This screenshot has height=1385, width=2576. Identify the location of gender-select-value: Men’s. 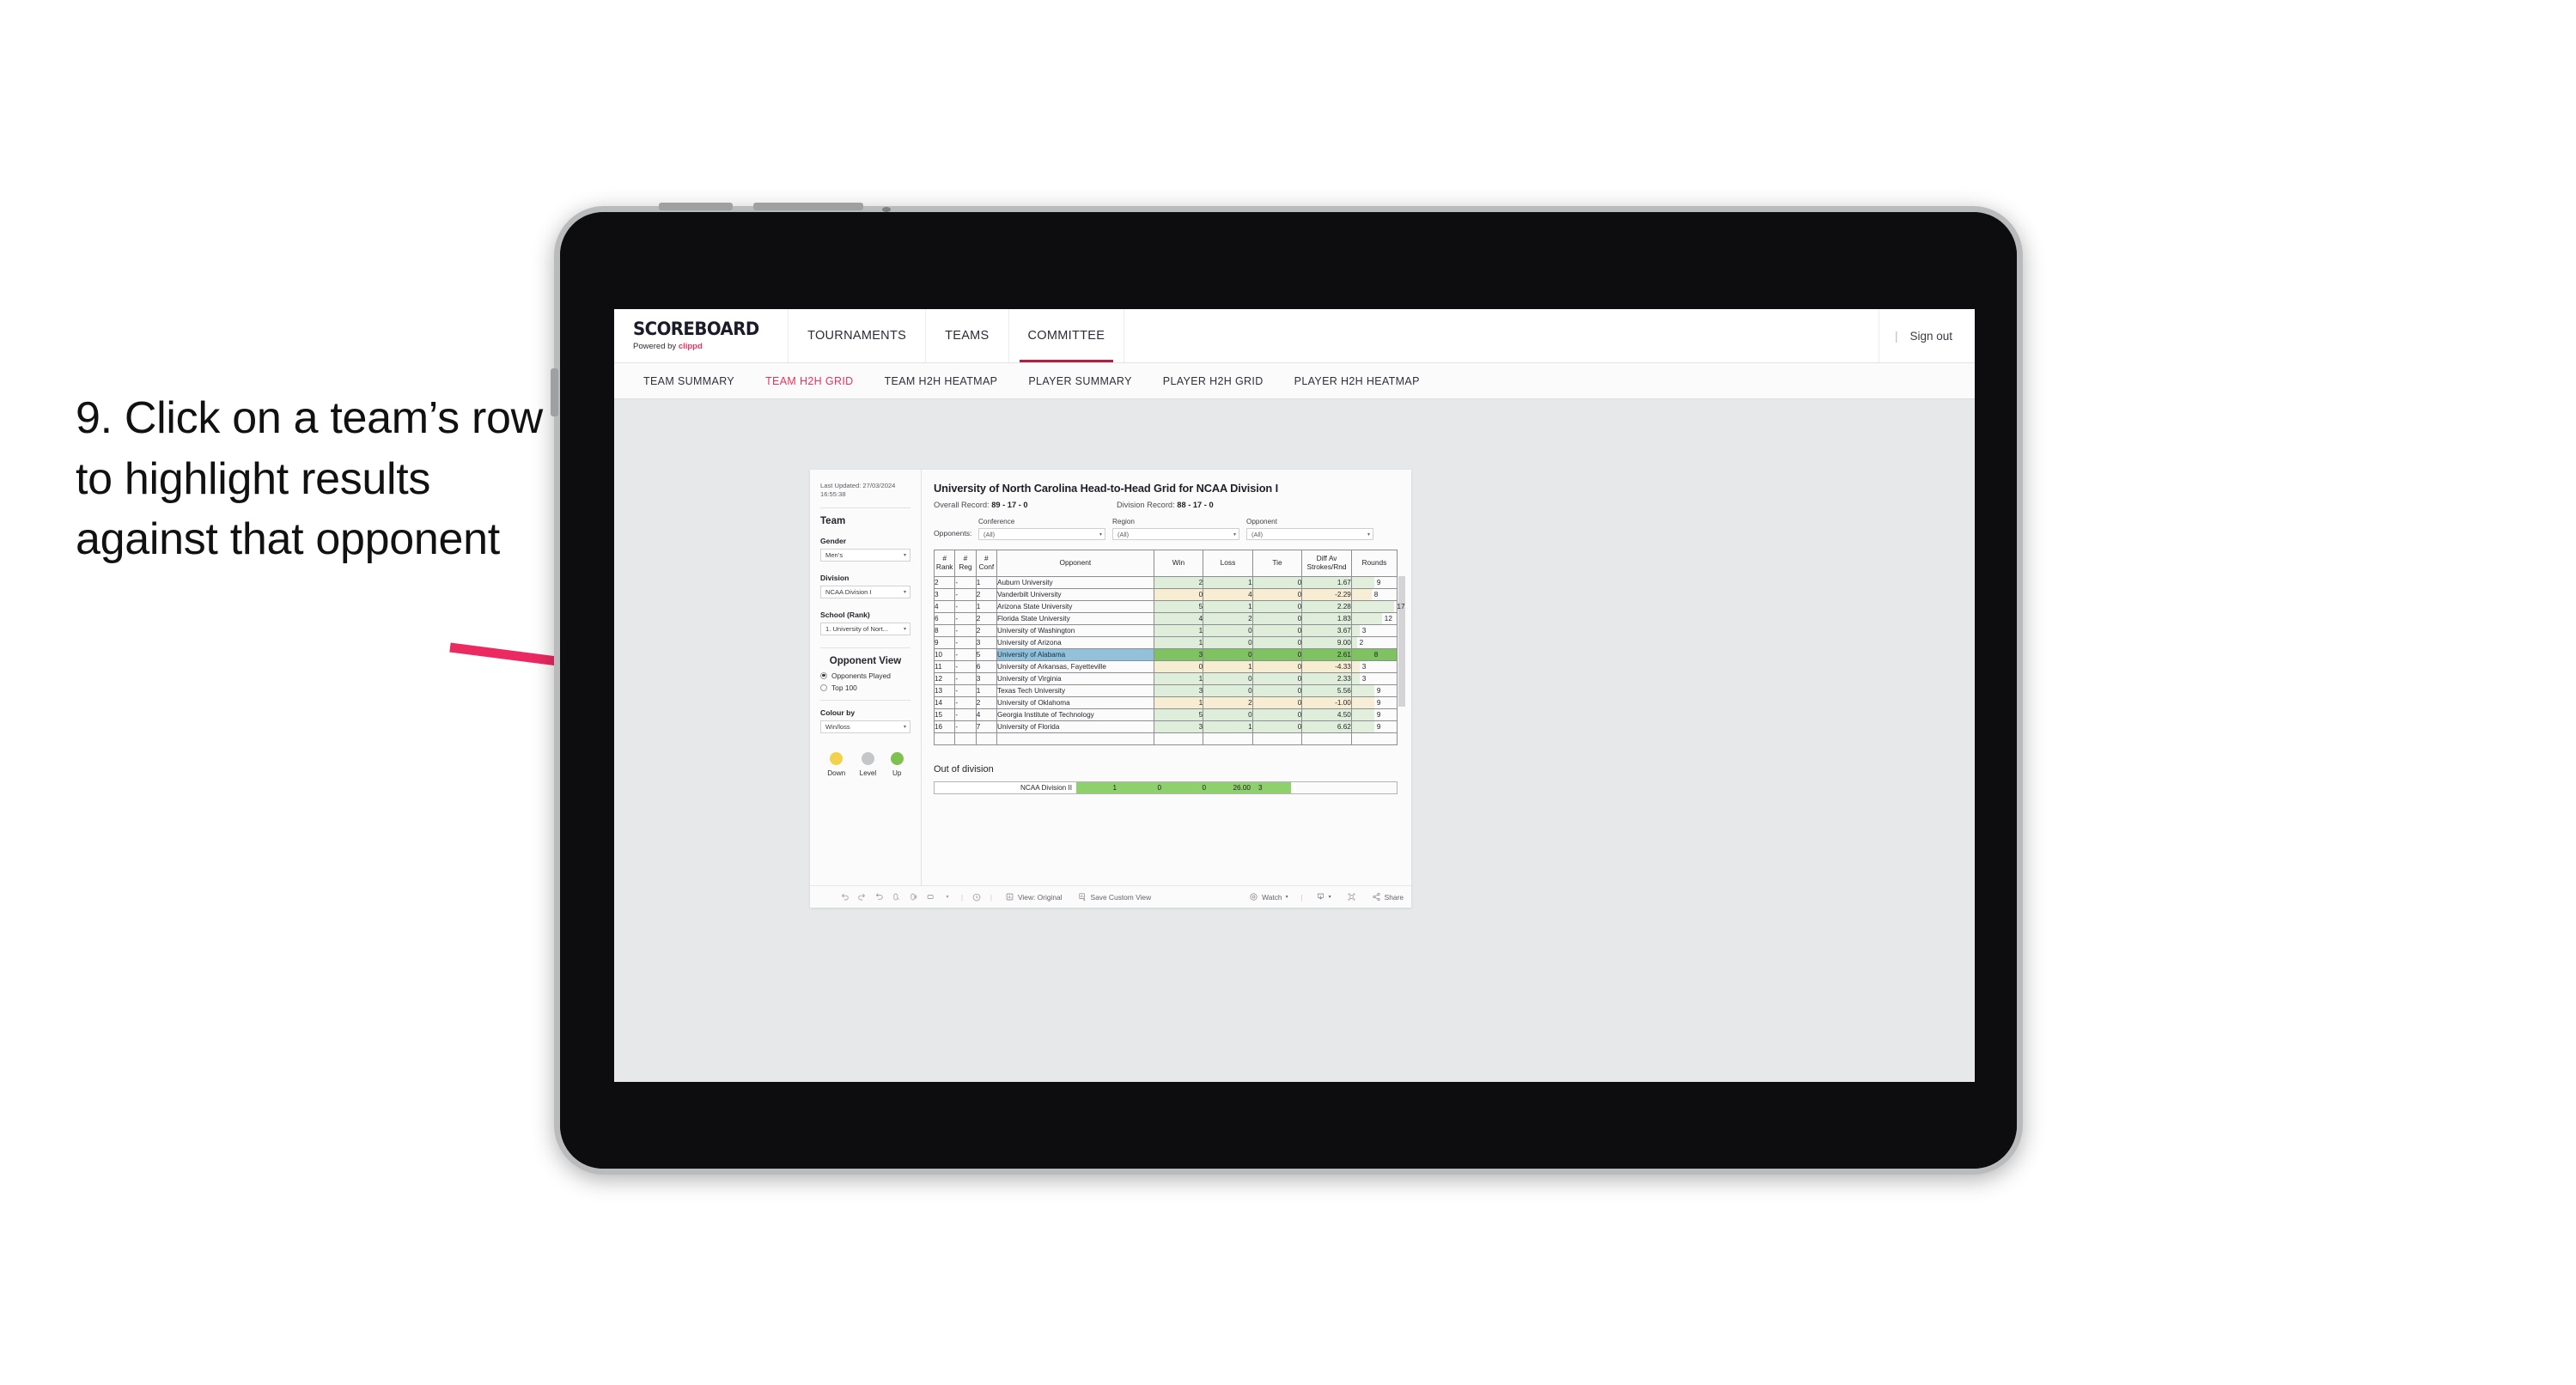
(834, 554).